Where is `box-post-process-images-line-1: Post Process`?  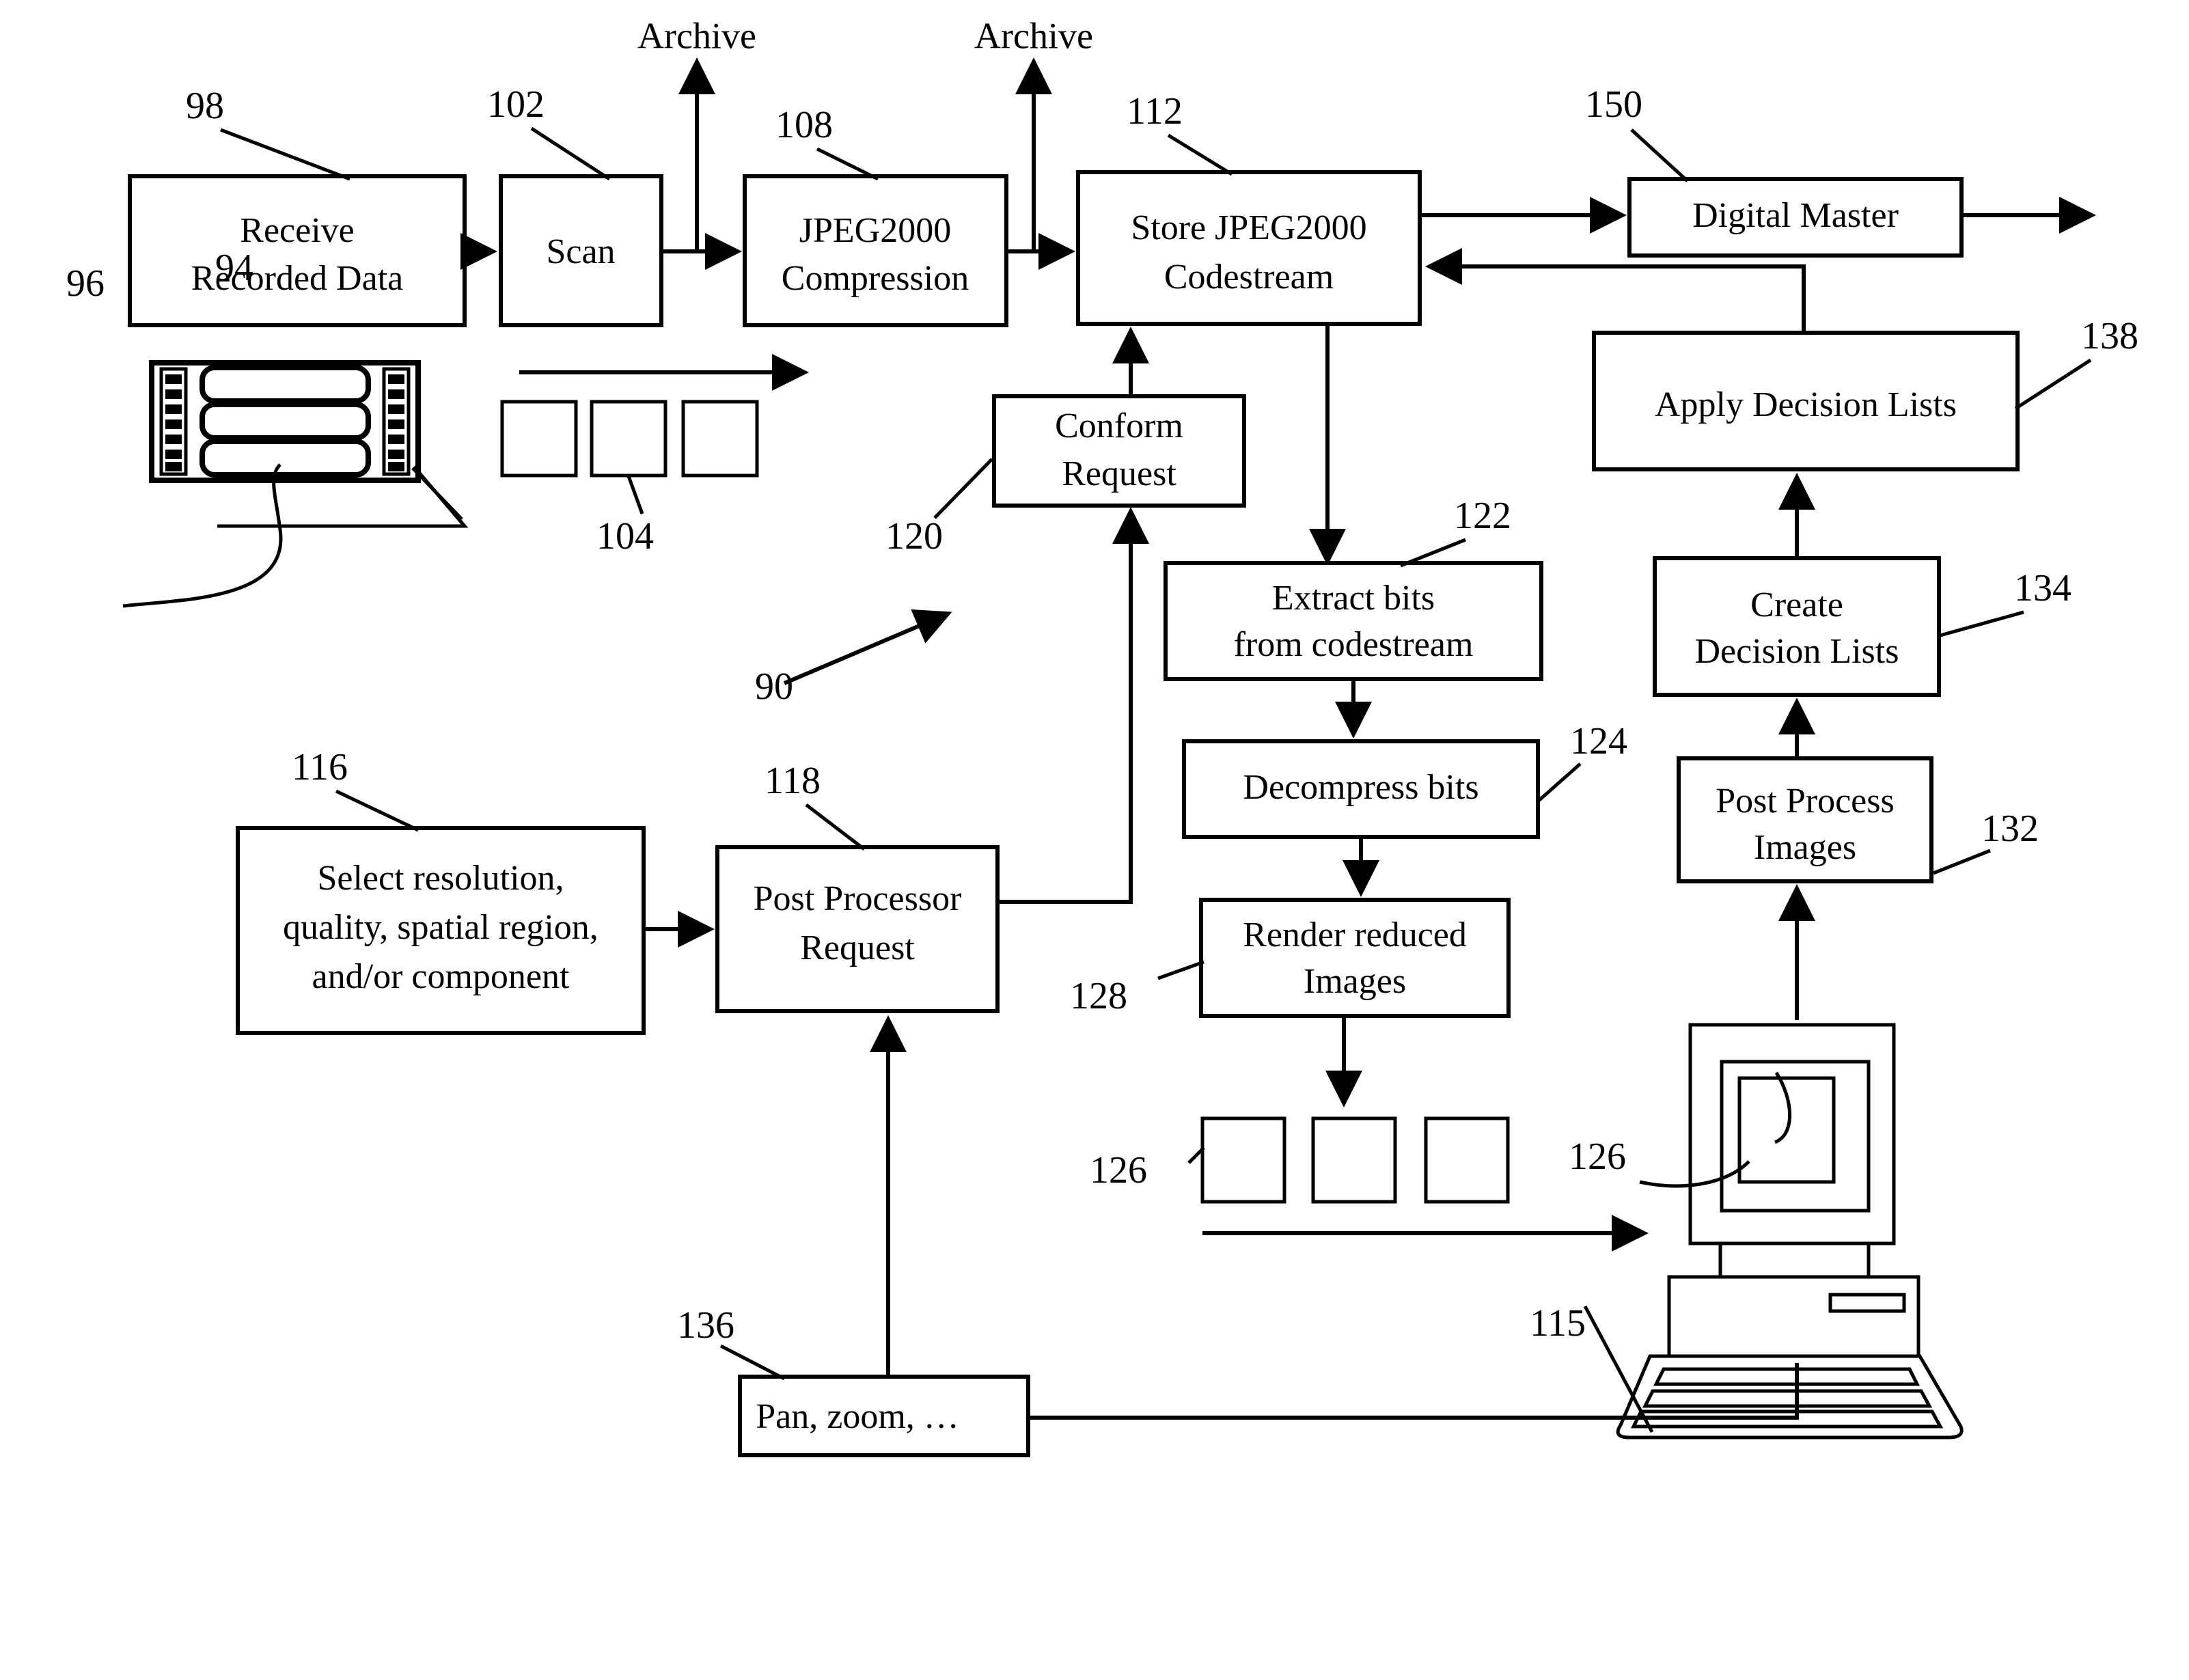 box-post-process-images-line-1: Post Process is located at coordinates (1805, 801).